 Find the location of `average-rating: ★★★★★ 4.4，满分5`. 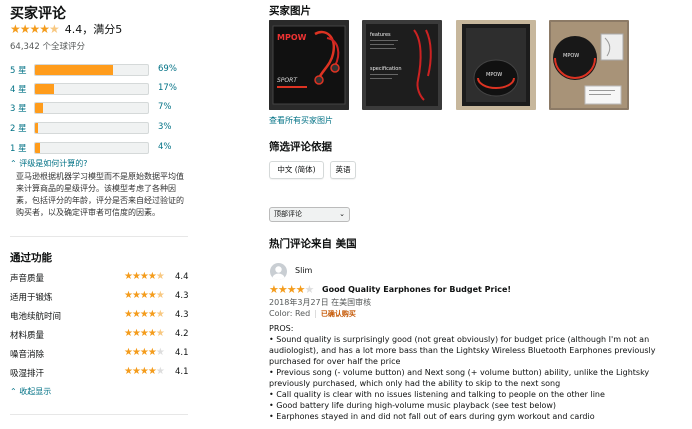

average-rating: ★★★★★ 4.4，满分5 is located at coordinates (66, 29).